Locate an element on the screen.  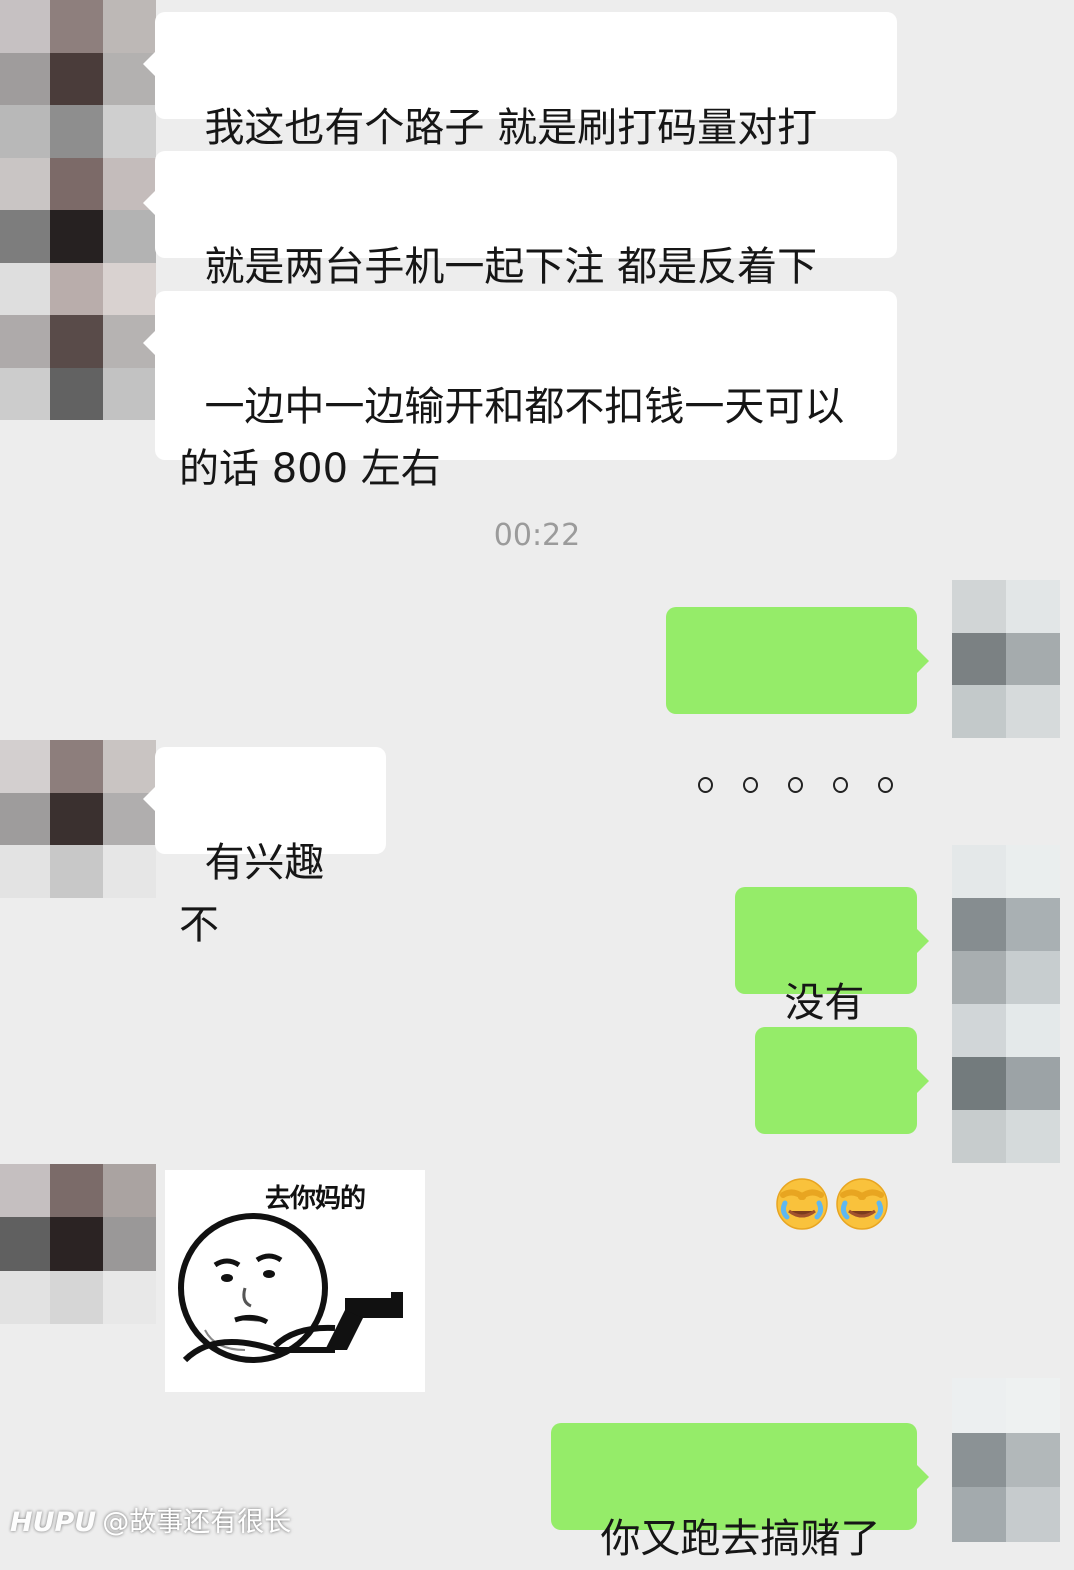
message-text: 我这也有个路子 就是刷打码量对打 is located at coordinates (511, 128).